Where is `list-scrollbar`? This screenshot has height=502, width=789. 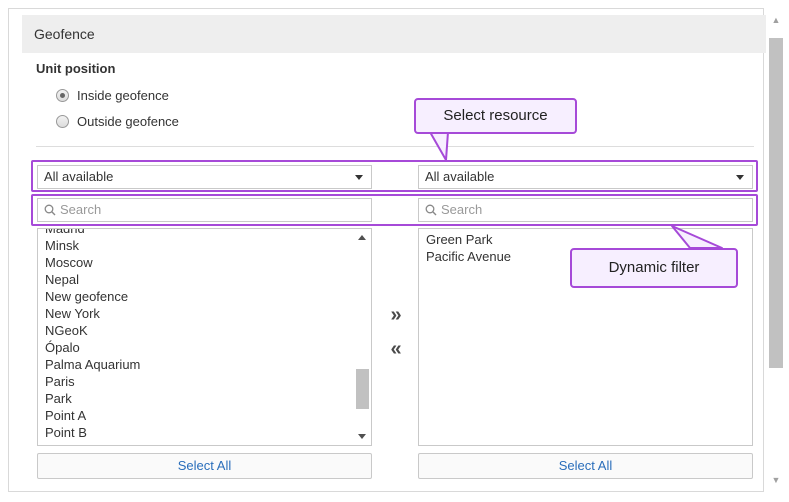 list-scrollbar is located at coordinates (362, 337).